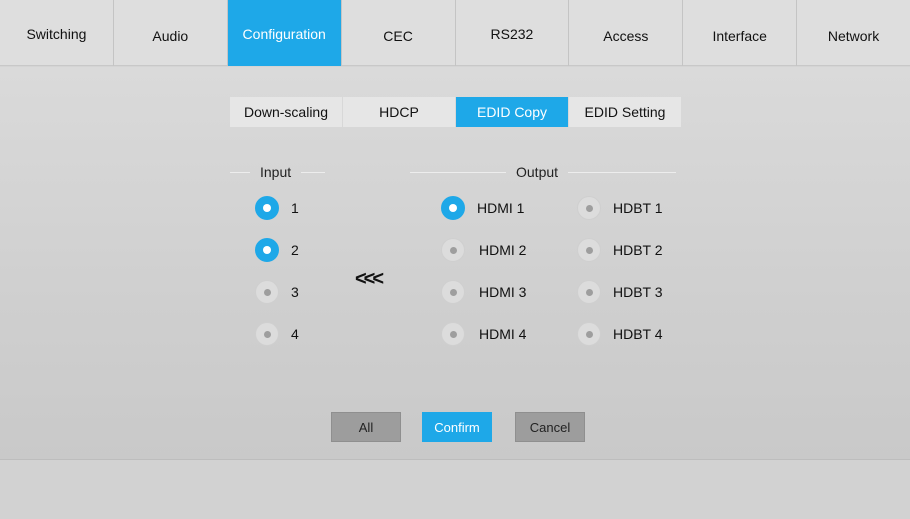 This screenshot has height=519, width=910. I want to click on output-hdmi-2: HDMI 2, so click(483, 250).